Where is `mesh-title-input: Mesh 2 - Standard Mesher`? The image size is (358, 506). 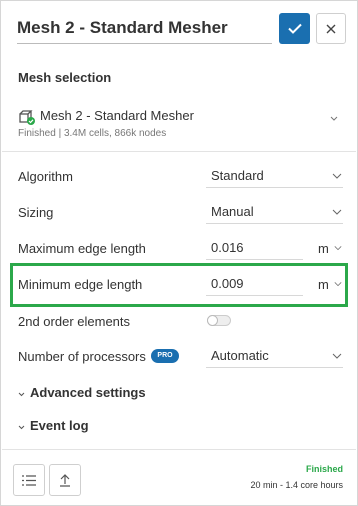
mesh-title-input: Mesh 2 - Standard Mesher is located at coordinates (144, 28).